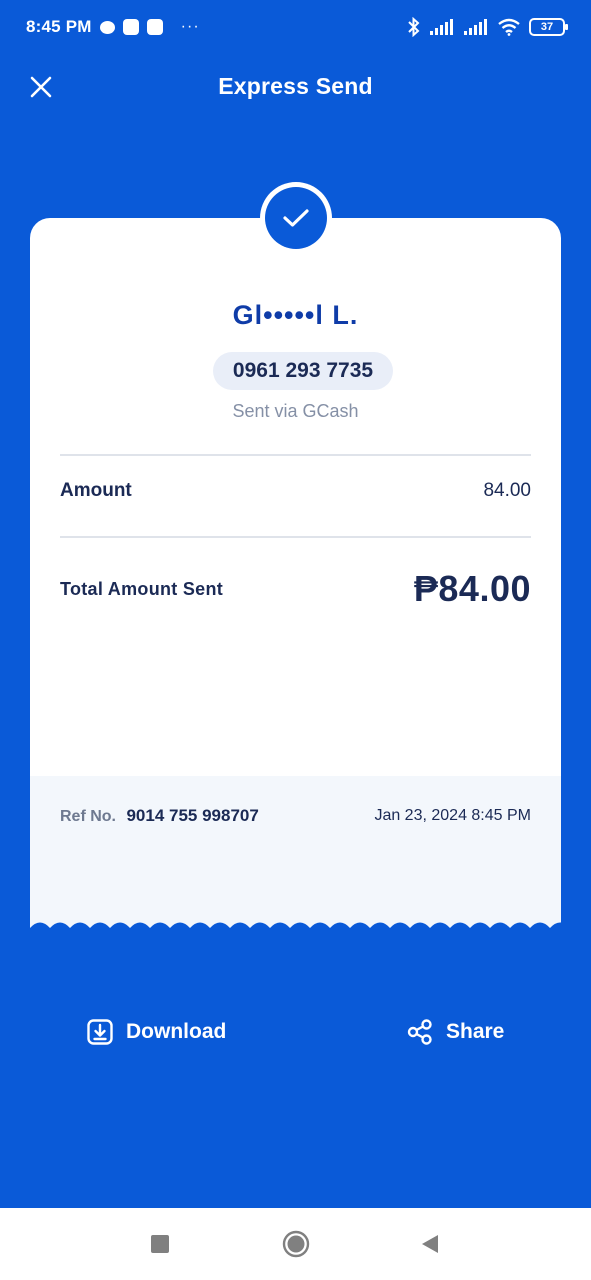  I want to click on total-row: Total Amount Sent ₱84.00, so click(295, 589).